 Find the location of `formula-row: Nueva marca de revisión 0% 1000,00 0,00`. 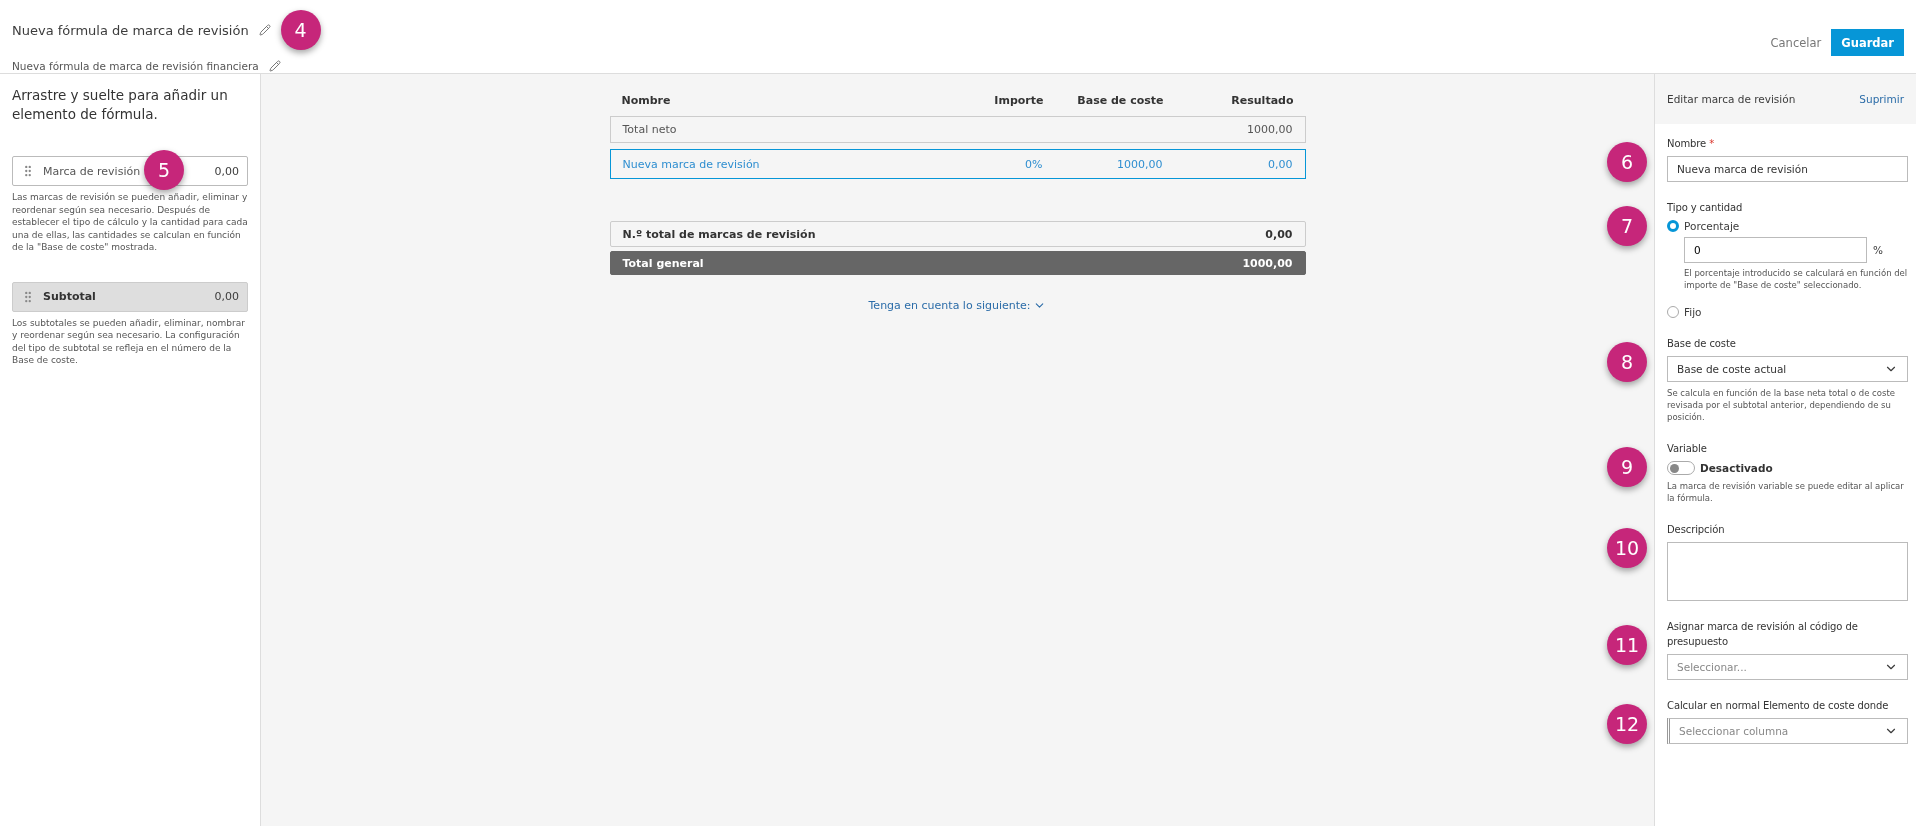

formula-row: Nueva marca de revisión 0% 1000,00 0,00 is located at coordinates (957, 164).